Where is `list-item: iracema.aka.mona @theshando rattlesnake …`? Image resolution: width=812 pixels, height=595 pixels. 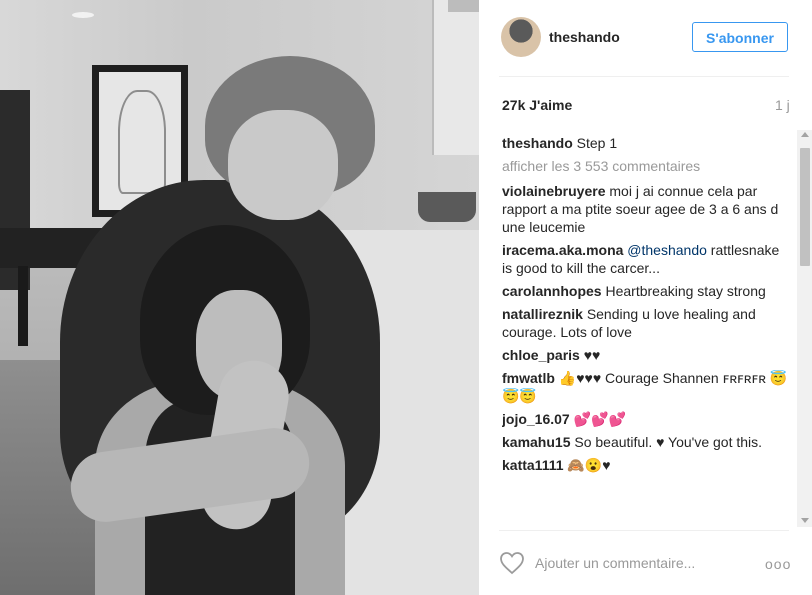
list-item: iracema.aka.mona @theshando rattlesnake … is located at coordinates (647, 259).